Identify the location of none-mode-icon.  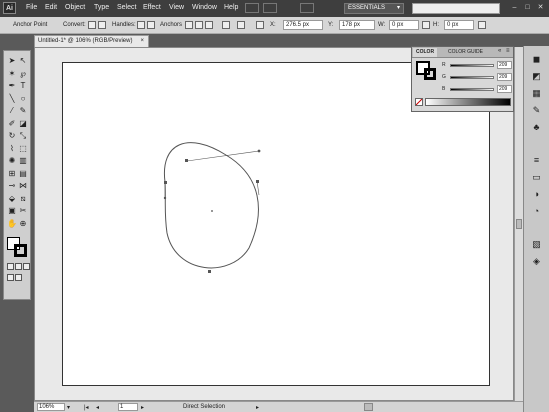
(26, 266).